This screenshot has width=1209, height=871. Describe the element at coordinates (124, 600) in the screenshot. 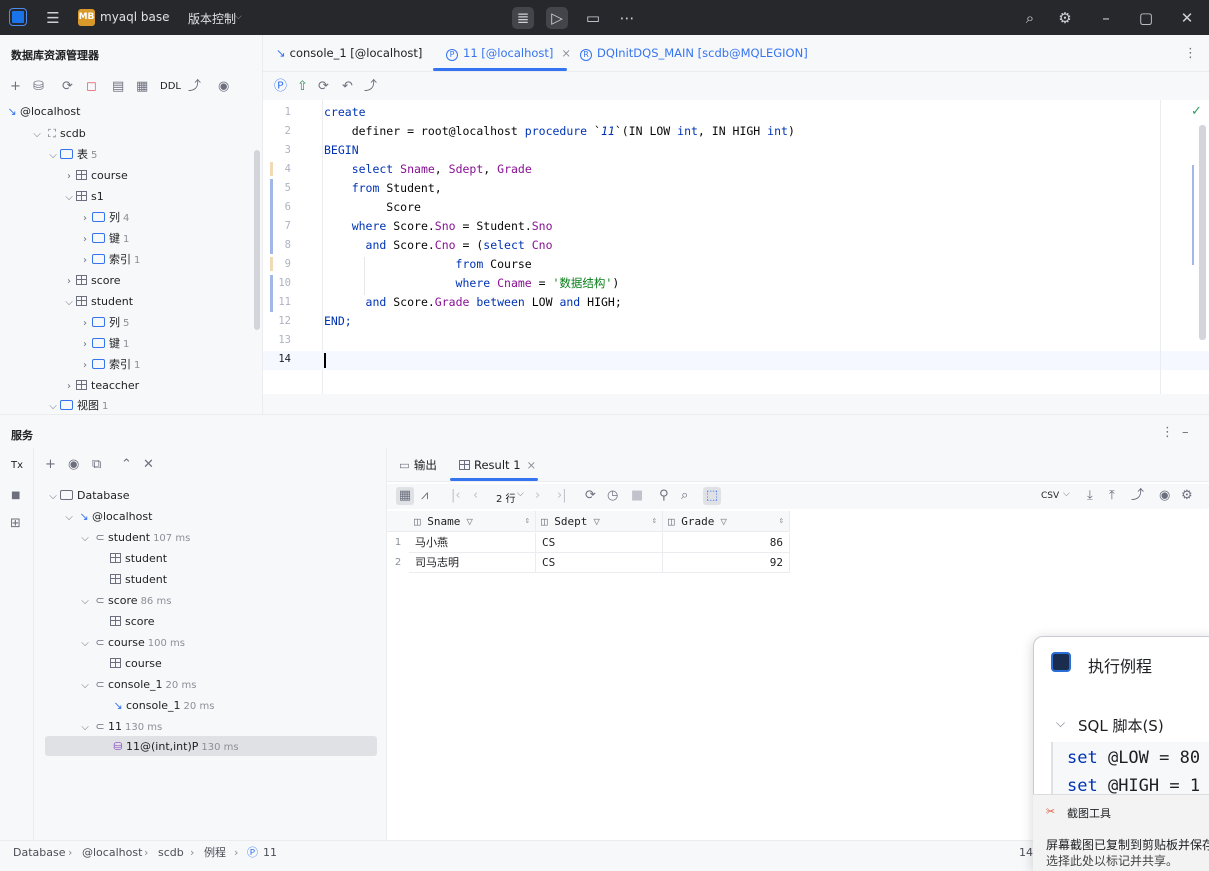

I see `svc-session-score: ⌵ ⊂ score 86 ms` at that location.